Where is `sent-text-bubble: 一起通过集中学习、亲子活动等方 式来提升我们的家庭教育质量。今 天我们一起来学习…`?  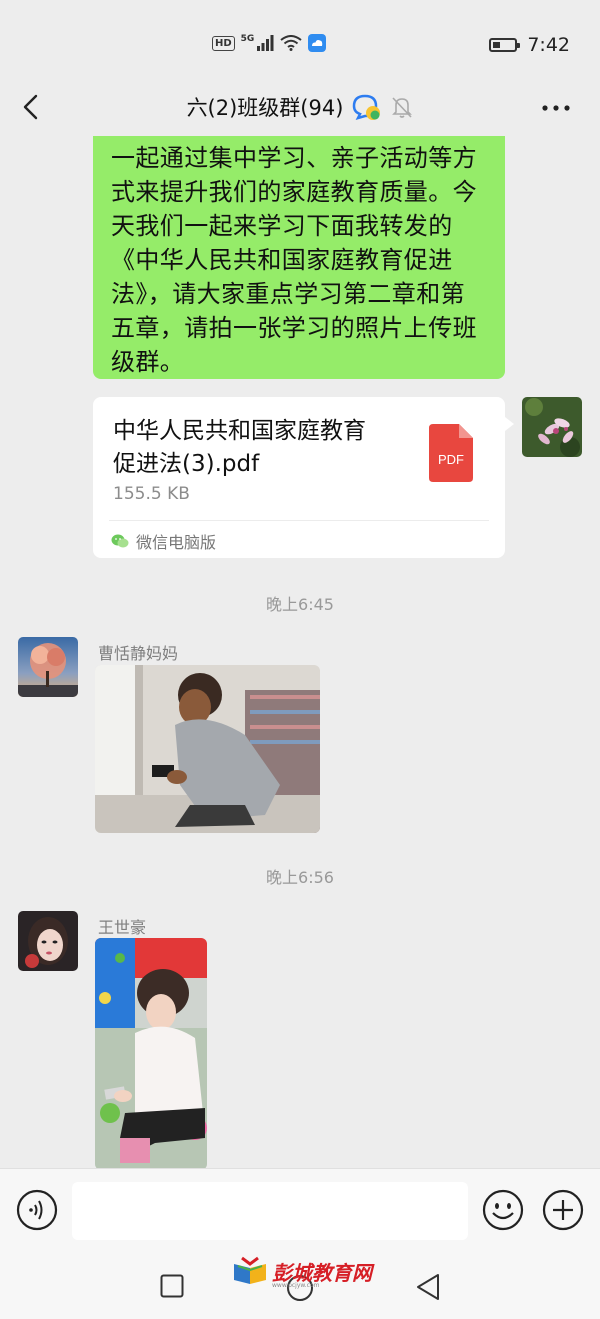 sent-text-bubble: 一起通过集中学习、亲子活动等方 式来提升我们的家庭教育质量。今 天我们一起来学习… is located at coordinates (299, 257).